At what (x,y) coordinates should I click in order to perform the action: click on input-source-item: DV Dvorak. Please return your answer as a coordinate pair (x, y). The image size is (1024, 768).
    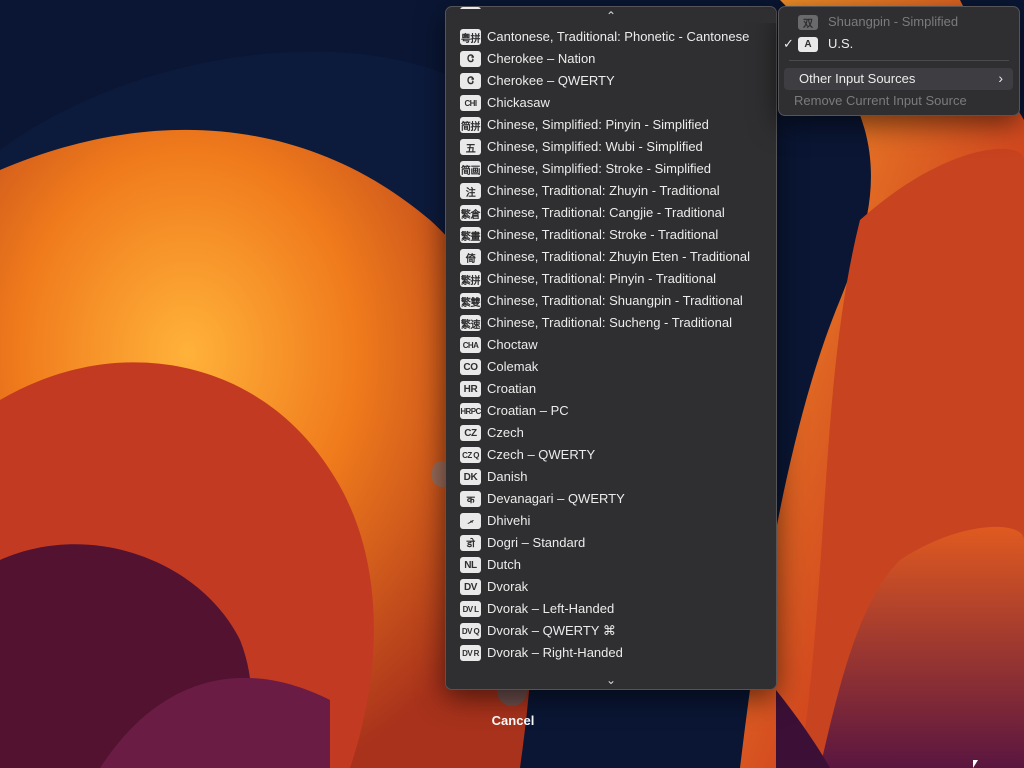
    Looking at the image, I should click on (611, 587).